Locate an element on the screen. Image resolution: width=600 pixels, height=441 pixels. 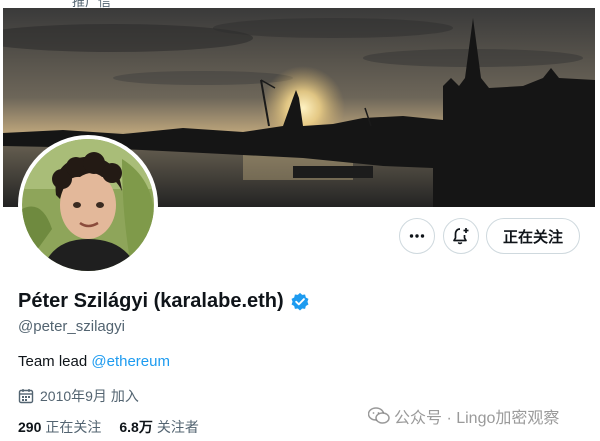
avatar-photo is located at coordinates (88, 205).